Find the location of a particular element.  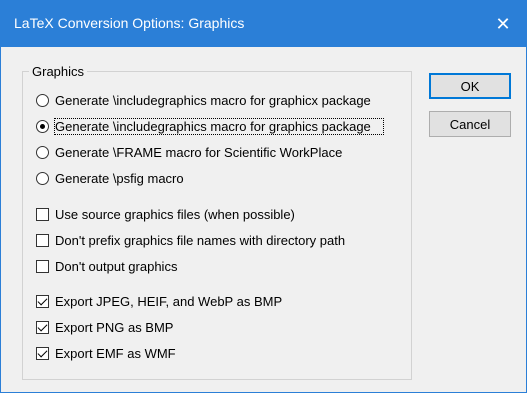

checkbox-export-jpeg: Export JPEG, HEIF, and WebP as BMP is located at coordinates (159, 301).